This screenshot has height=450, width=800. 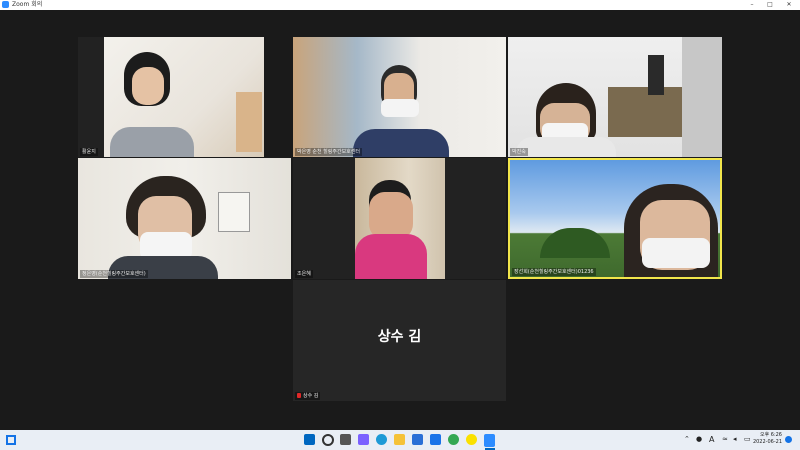 I want to click on system-clock: 오후 6:26 2022-06-21, so click(x=767, y=439).